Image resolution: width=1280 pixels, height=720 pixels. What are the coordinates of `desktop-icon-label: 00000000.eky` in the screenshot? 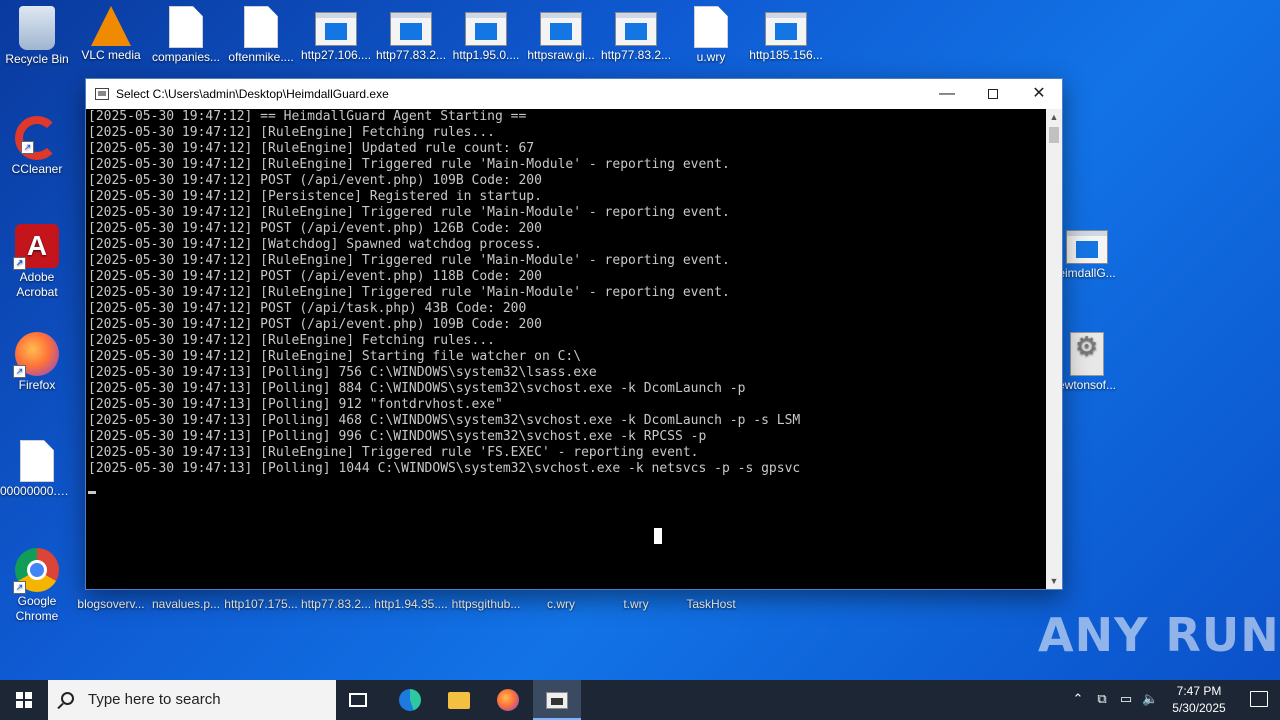 It's located at (37, 491).